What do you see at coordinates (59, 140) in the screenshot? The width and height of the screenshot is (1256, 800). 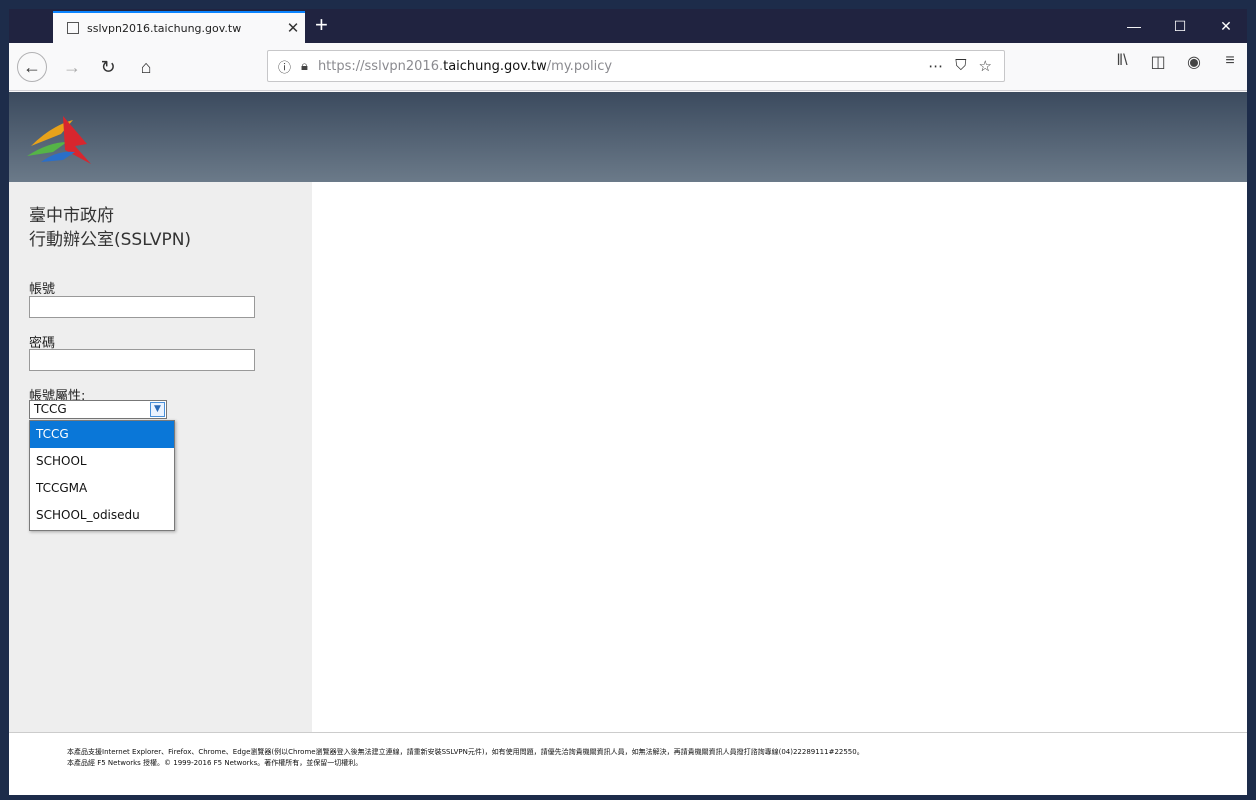 I see `city-logo` at bounding box center [59, 140].